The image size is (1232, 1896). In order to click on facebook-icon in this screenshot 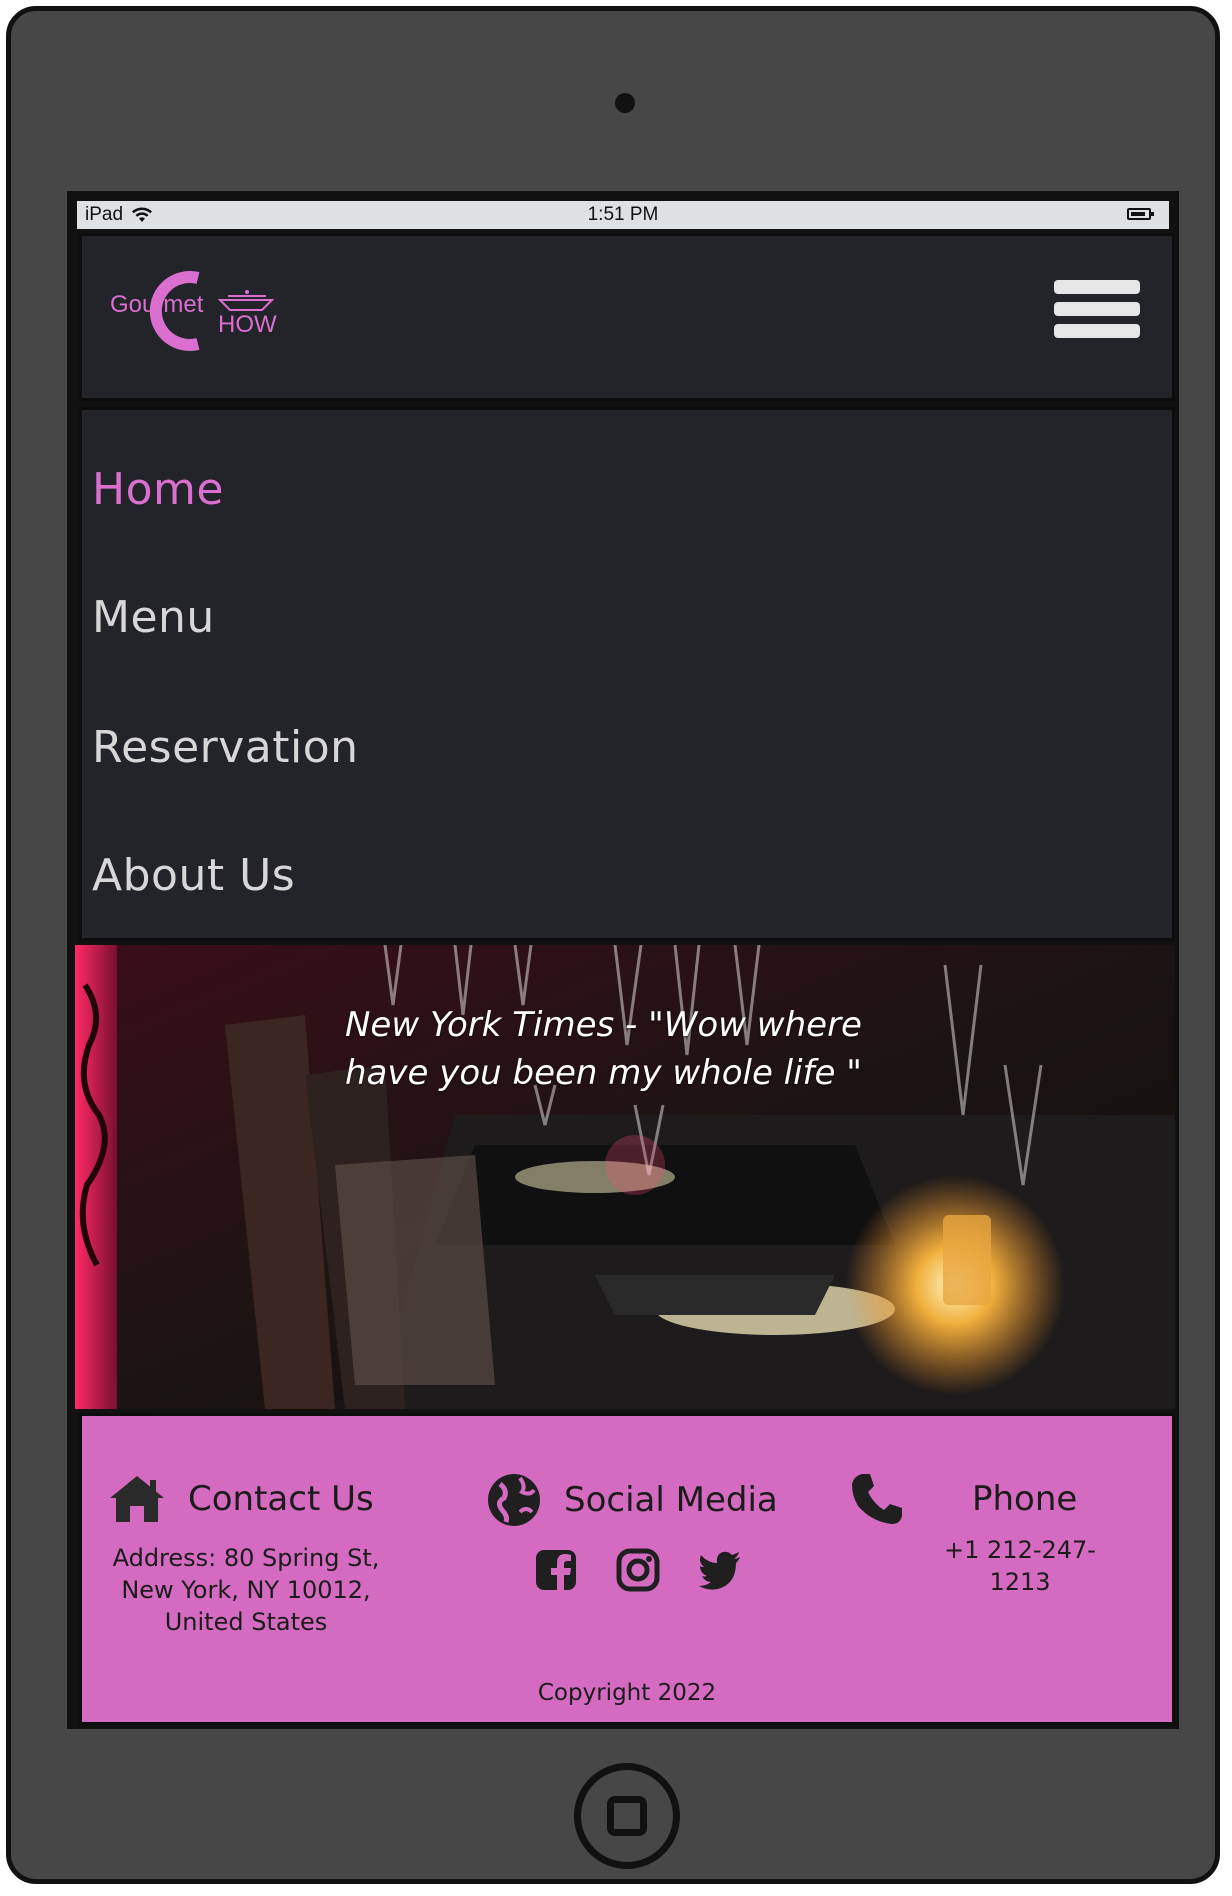, I will do `click(556, 1570)`.